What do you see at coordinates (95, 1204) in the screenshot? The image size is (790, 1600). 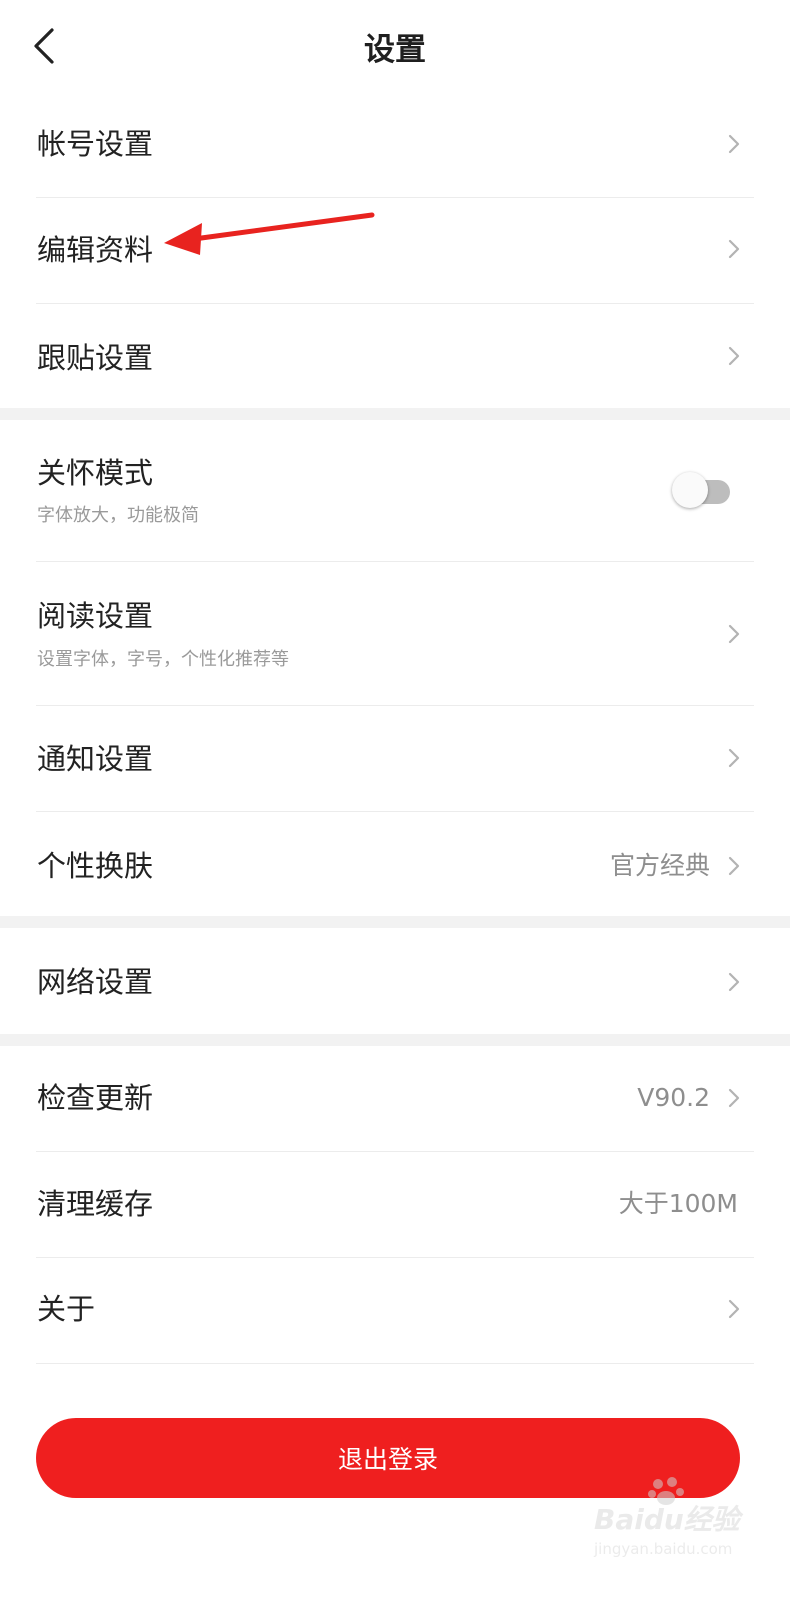 I see `row-label: 清理缓存` at bounding box center [95, 1204].